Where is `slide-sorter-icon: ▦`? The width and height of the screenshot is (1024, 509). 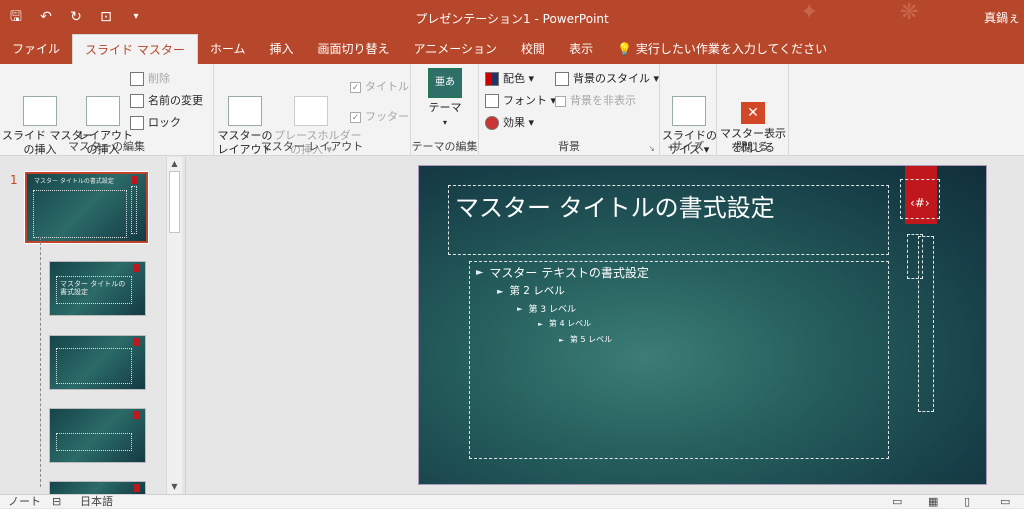
slide-sorter-icon: ▦ is located at coordinates (933, 502).